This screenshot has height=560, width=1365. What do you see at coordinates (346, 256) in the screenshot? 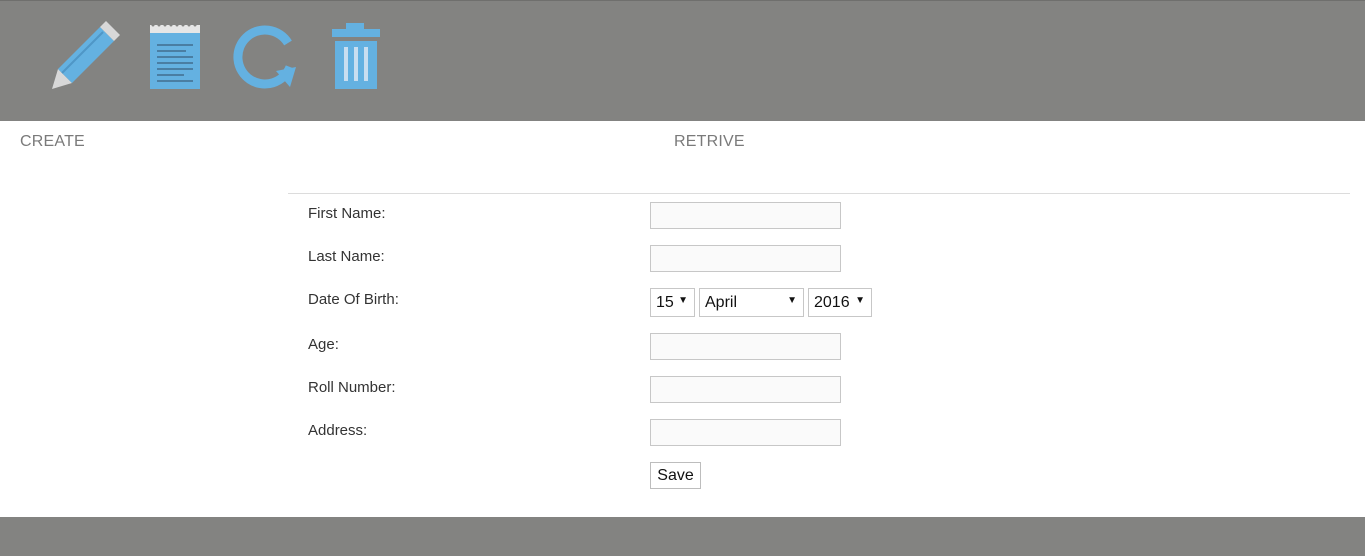
I see `last-name-label: Last Name:` at bounding box center [346, 256].